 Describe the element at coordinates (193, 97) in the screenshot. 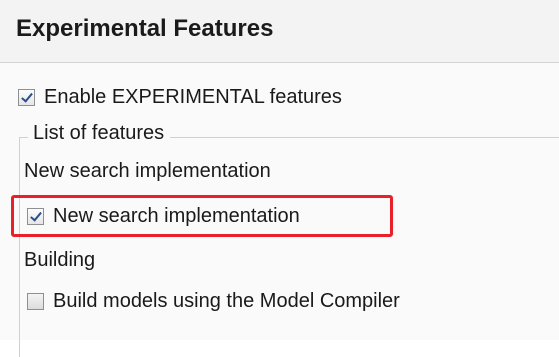

I see `enable-experimental-label: Enable EXPERIMENTAL features` at that location.